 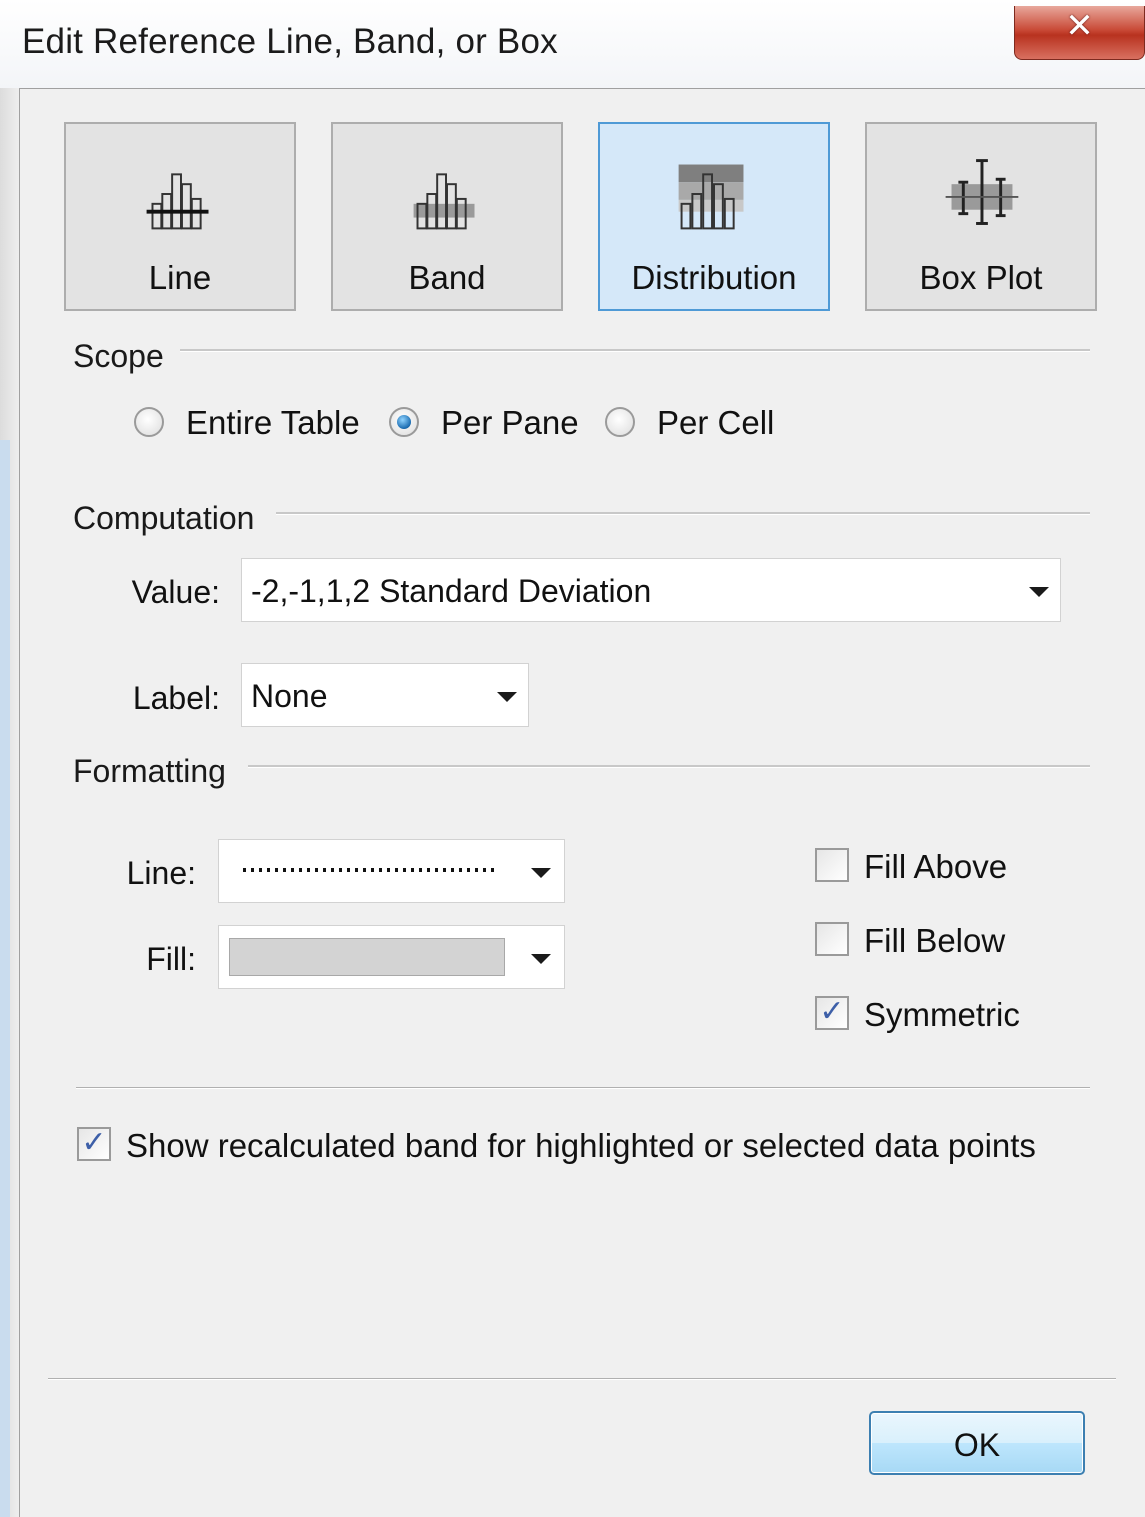 I want to click on reference-band-icon, so click(x=444, y=201).